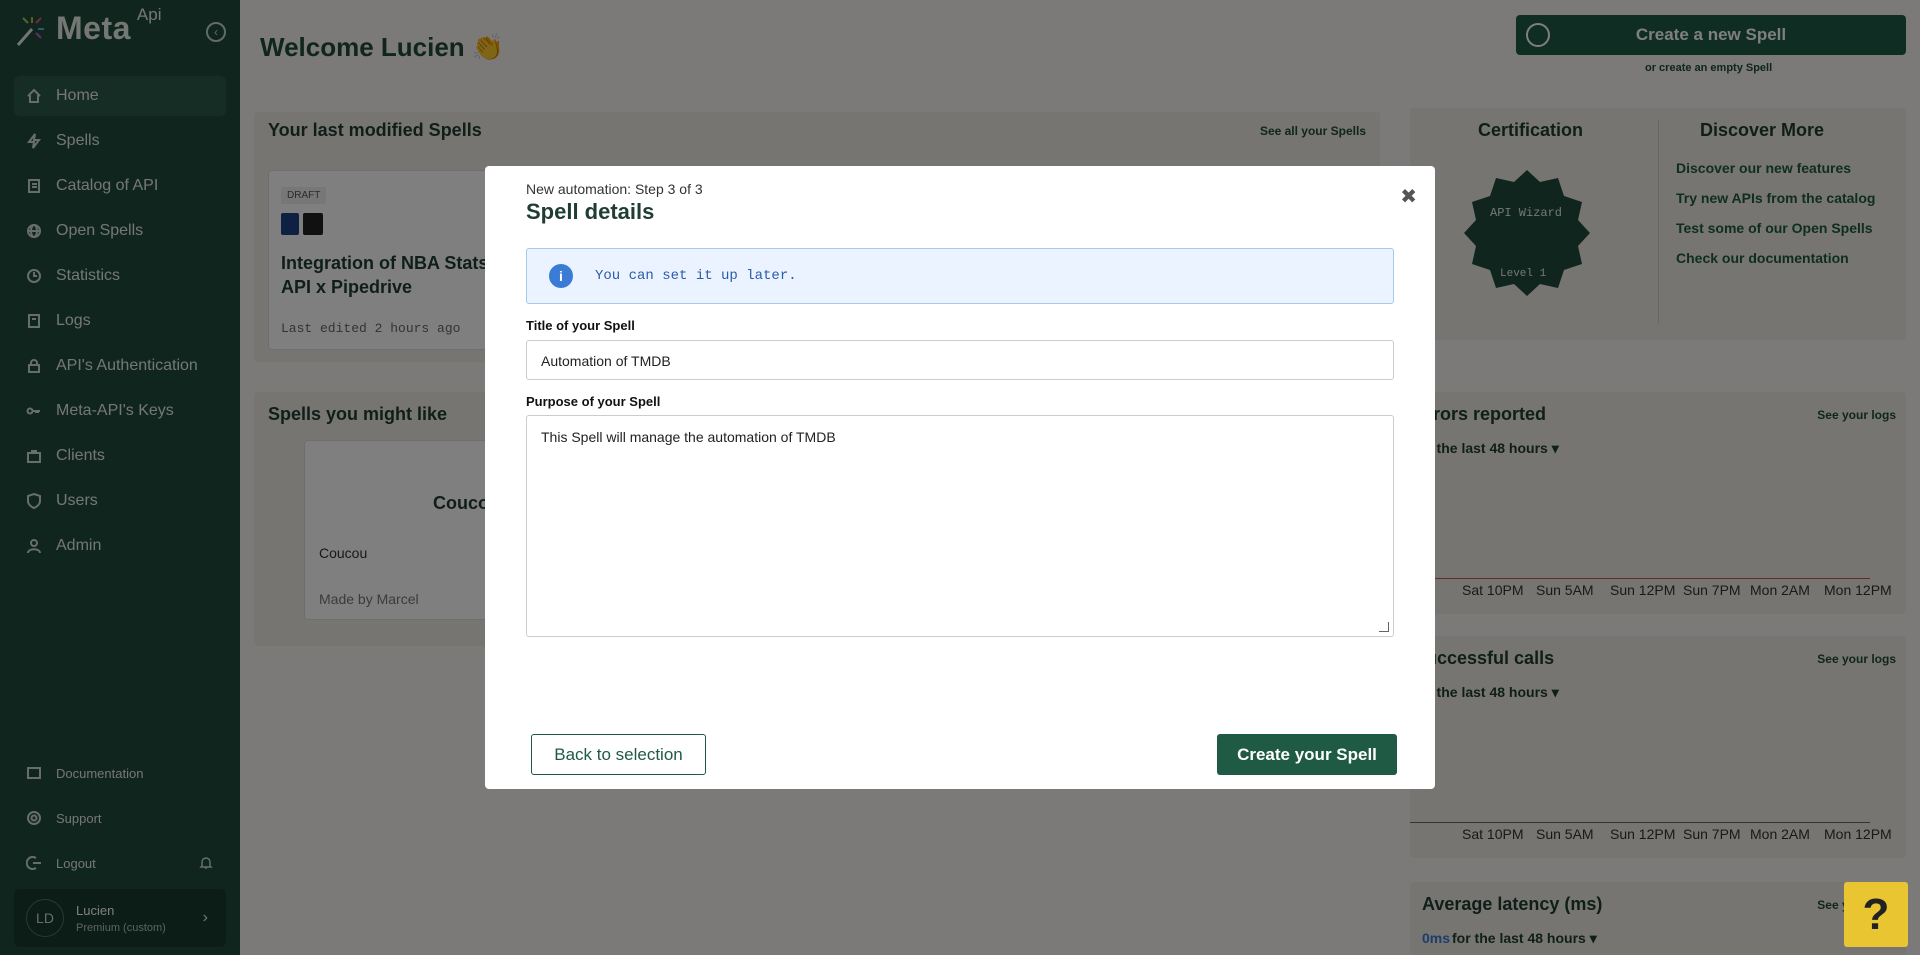 This screenshot has width=1920, height=955. I want to click on help-button: ?, so click(1876, 914).